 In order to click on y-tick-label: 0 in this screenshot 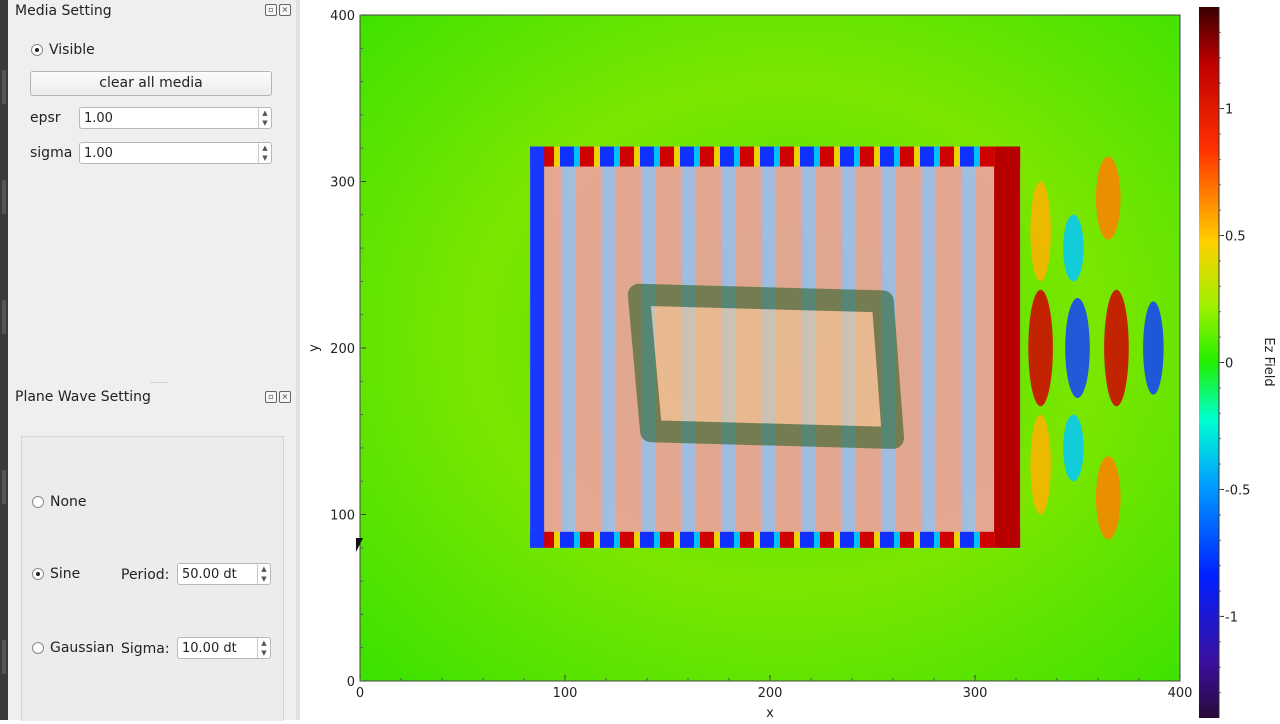, I will do `click(351, 682)`.